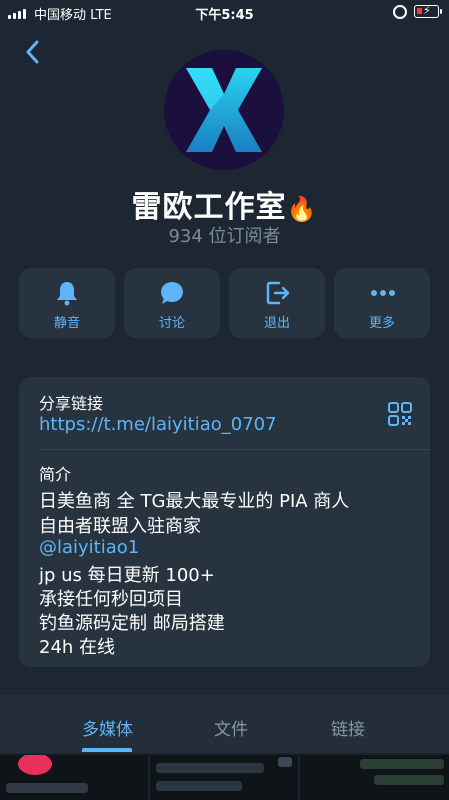  Describe the element at coordinates (382, 303) in the screenshot. I see `more-button: 更多` at that location.